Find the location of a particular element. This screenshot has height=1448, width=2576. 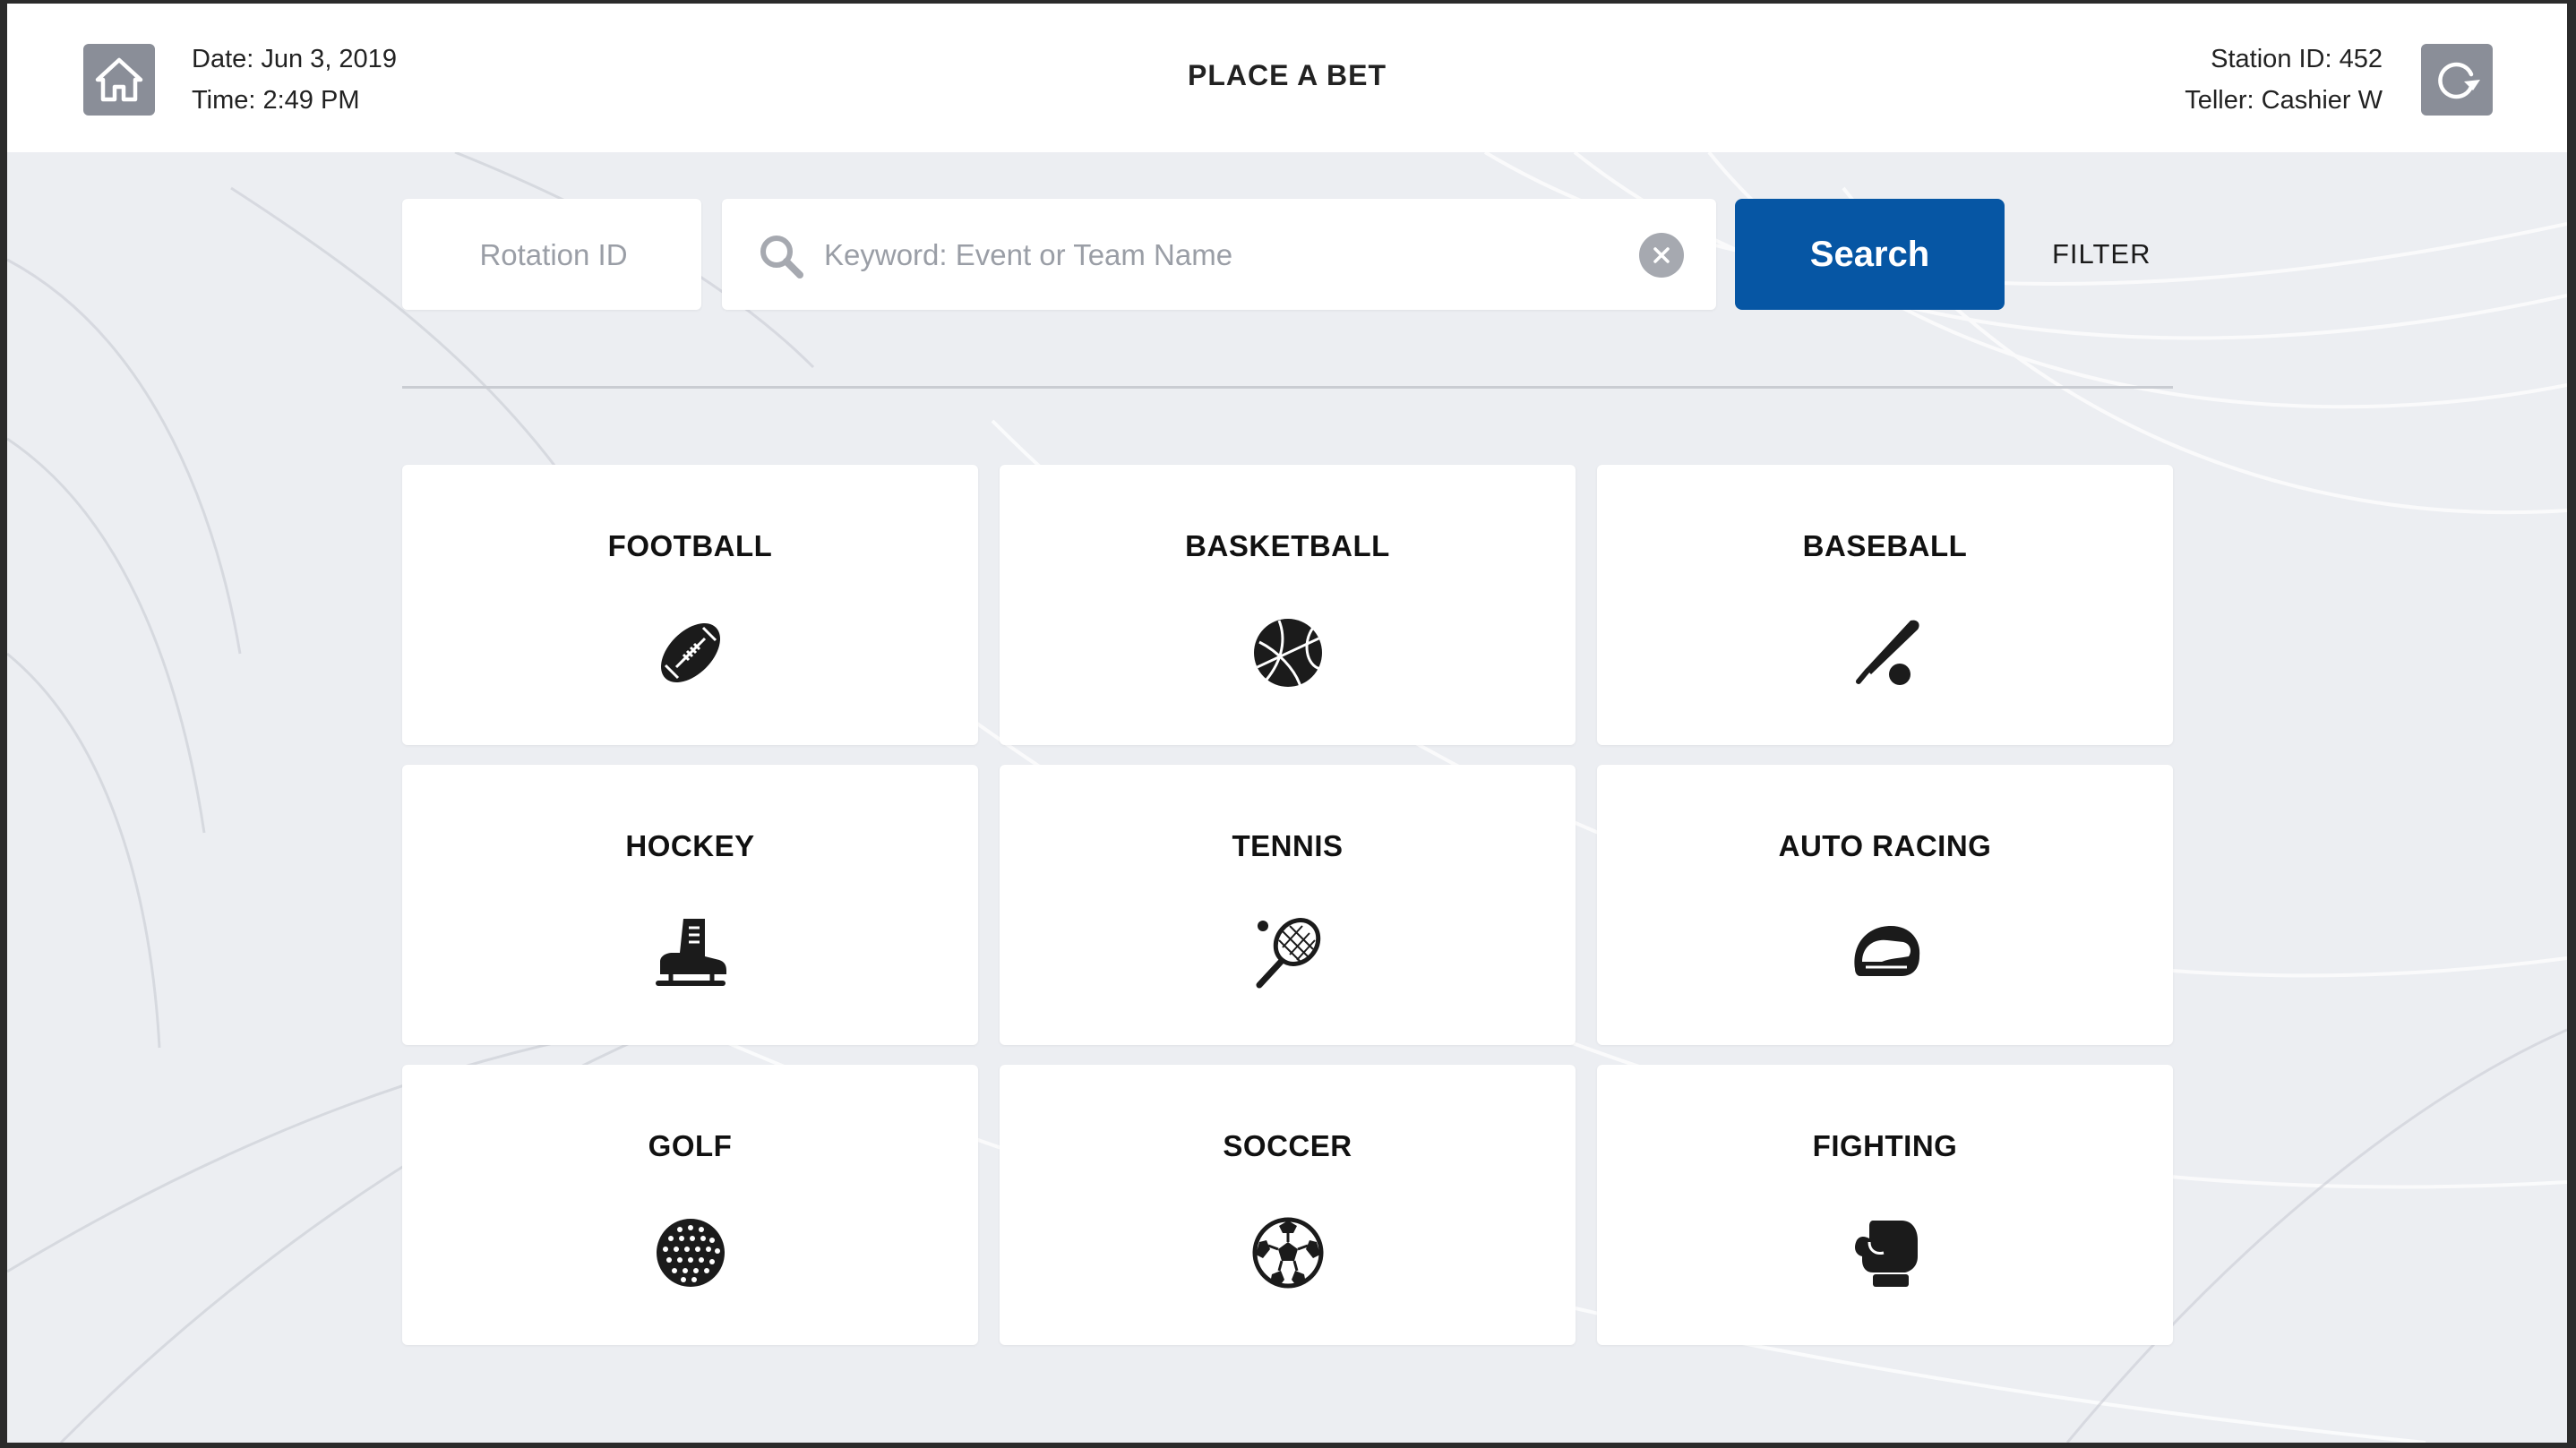

sport-label: FOOTBALL is located at coordinates (690, 545).